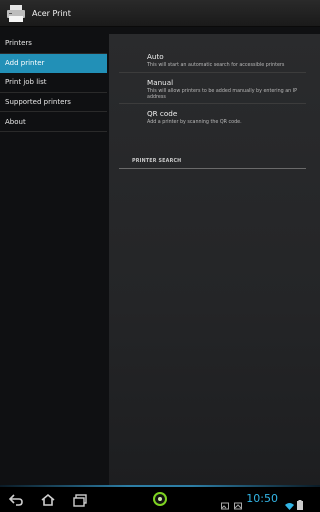 The height and width of the screenshot is (512, 320). I want to click on image-icon, so click(238, 502).